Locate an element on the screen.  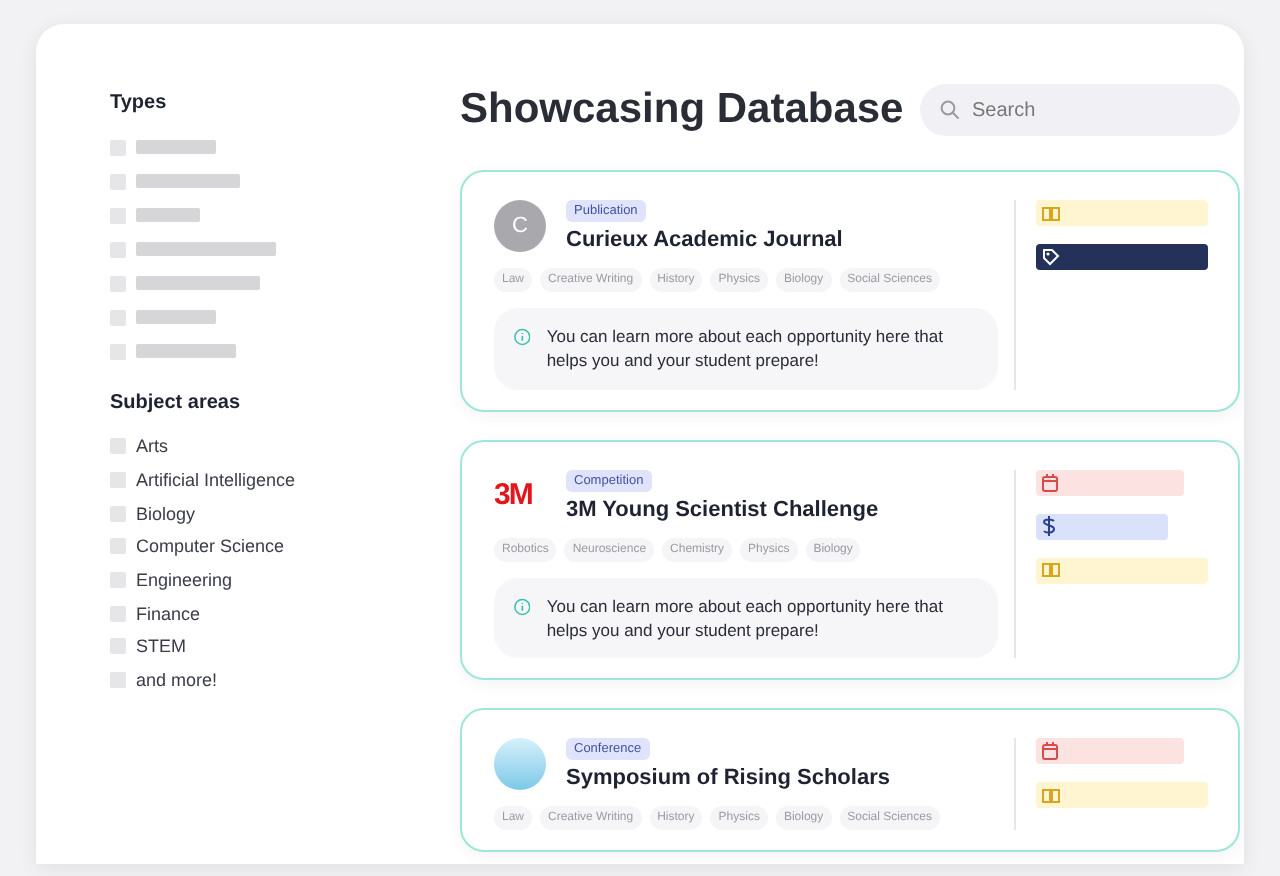
checkbox-label: Finance is located at coordinates (168, 613).